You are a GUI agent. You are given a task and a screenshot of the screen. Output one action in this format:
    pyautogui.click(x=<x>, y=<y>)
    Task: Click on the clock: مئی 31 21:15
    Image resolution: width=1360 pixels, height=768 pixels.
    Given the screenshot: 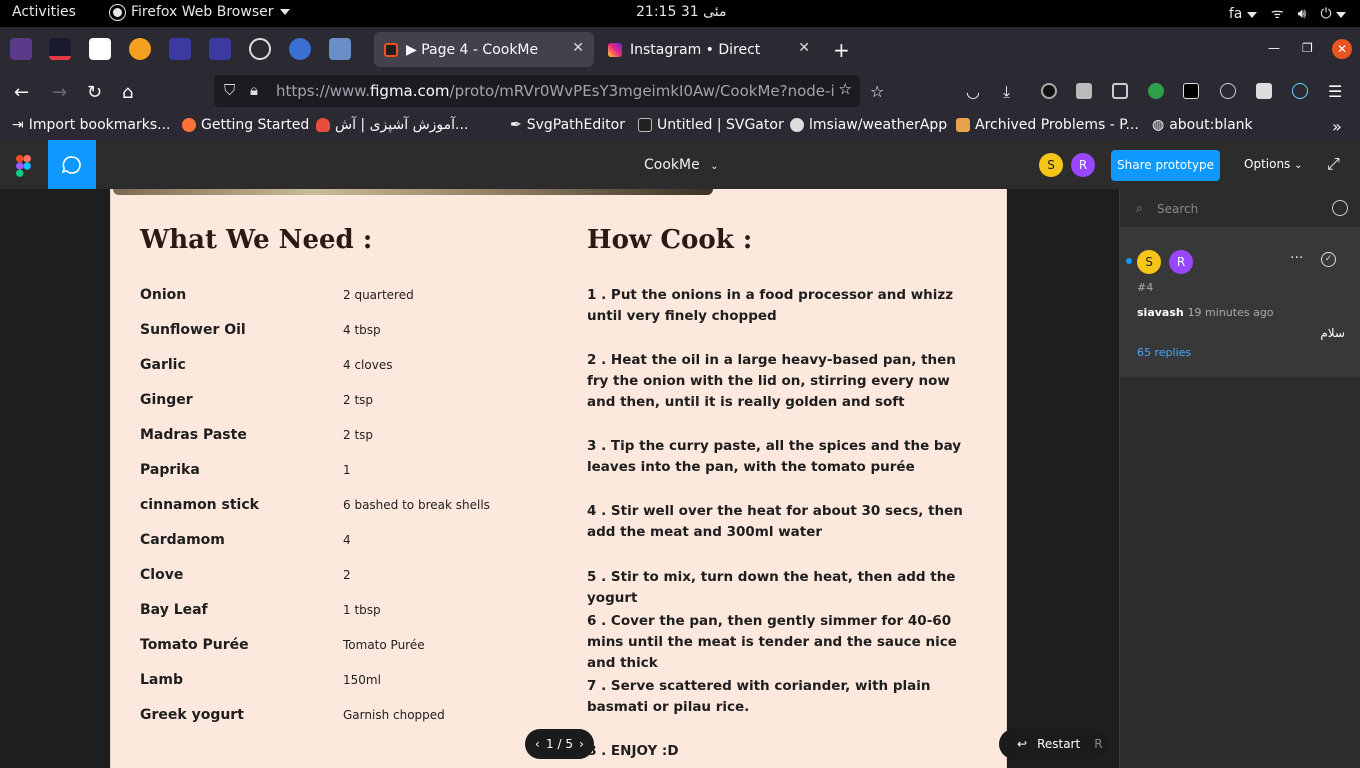 What is the action you would take?
    pyautogui.click(x=681, y=12)
    